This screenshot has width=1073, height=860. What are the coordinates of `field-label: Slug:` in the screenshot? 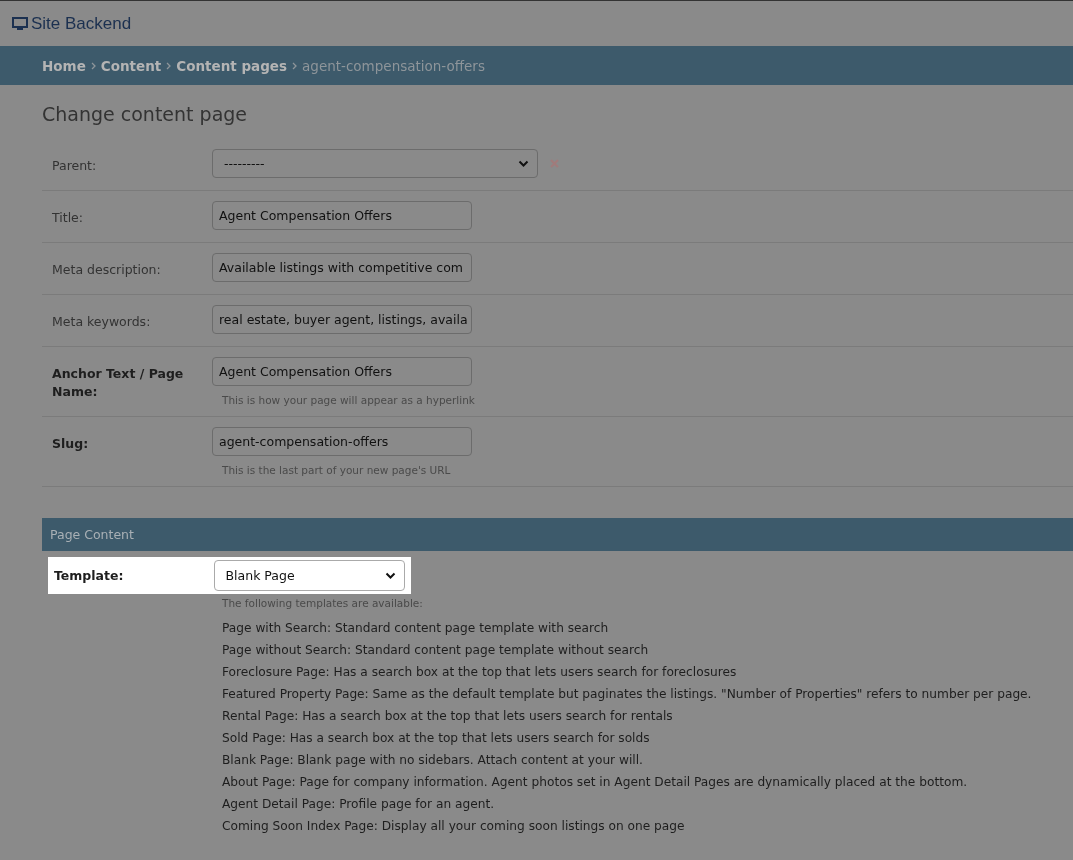 It's located at (71, 444).